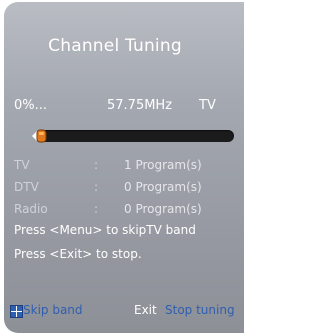 The height and width of the screenshot is (333, 320). Describe the element at coordinates (124, 312) in the screenshot. I see `dialog-footer: Skip band Exit Stop tuning` at that location.